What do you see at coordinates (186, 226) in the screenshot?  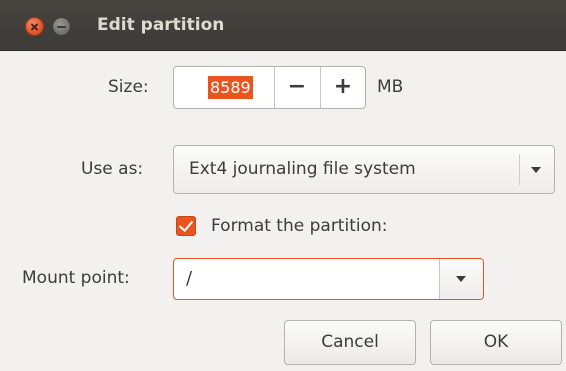 I see `format-checkbox` at bounding box center [186, 226].